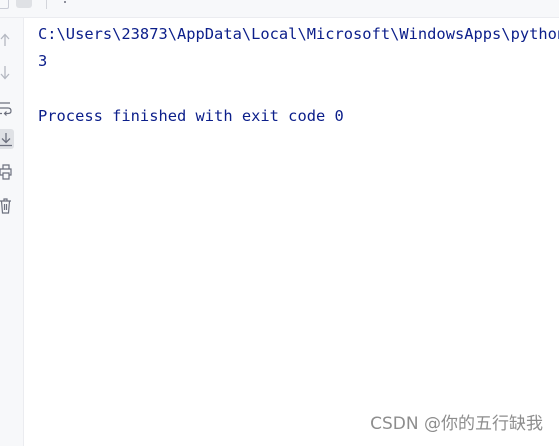  I want to click on soft-wrap-icon, so click(6, 109).